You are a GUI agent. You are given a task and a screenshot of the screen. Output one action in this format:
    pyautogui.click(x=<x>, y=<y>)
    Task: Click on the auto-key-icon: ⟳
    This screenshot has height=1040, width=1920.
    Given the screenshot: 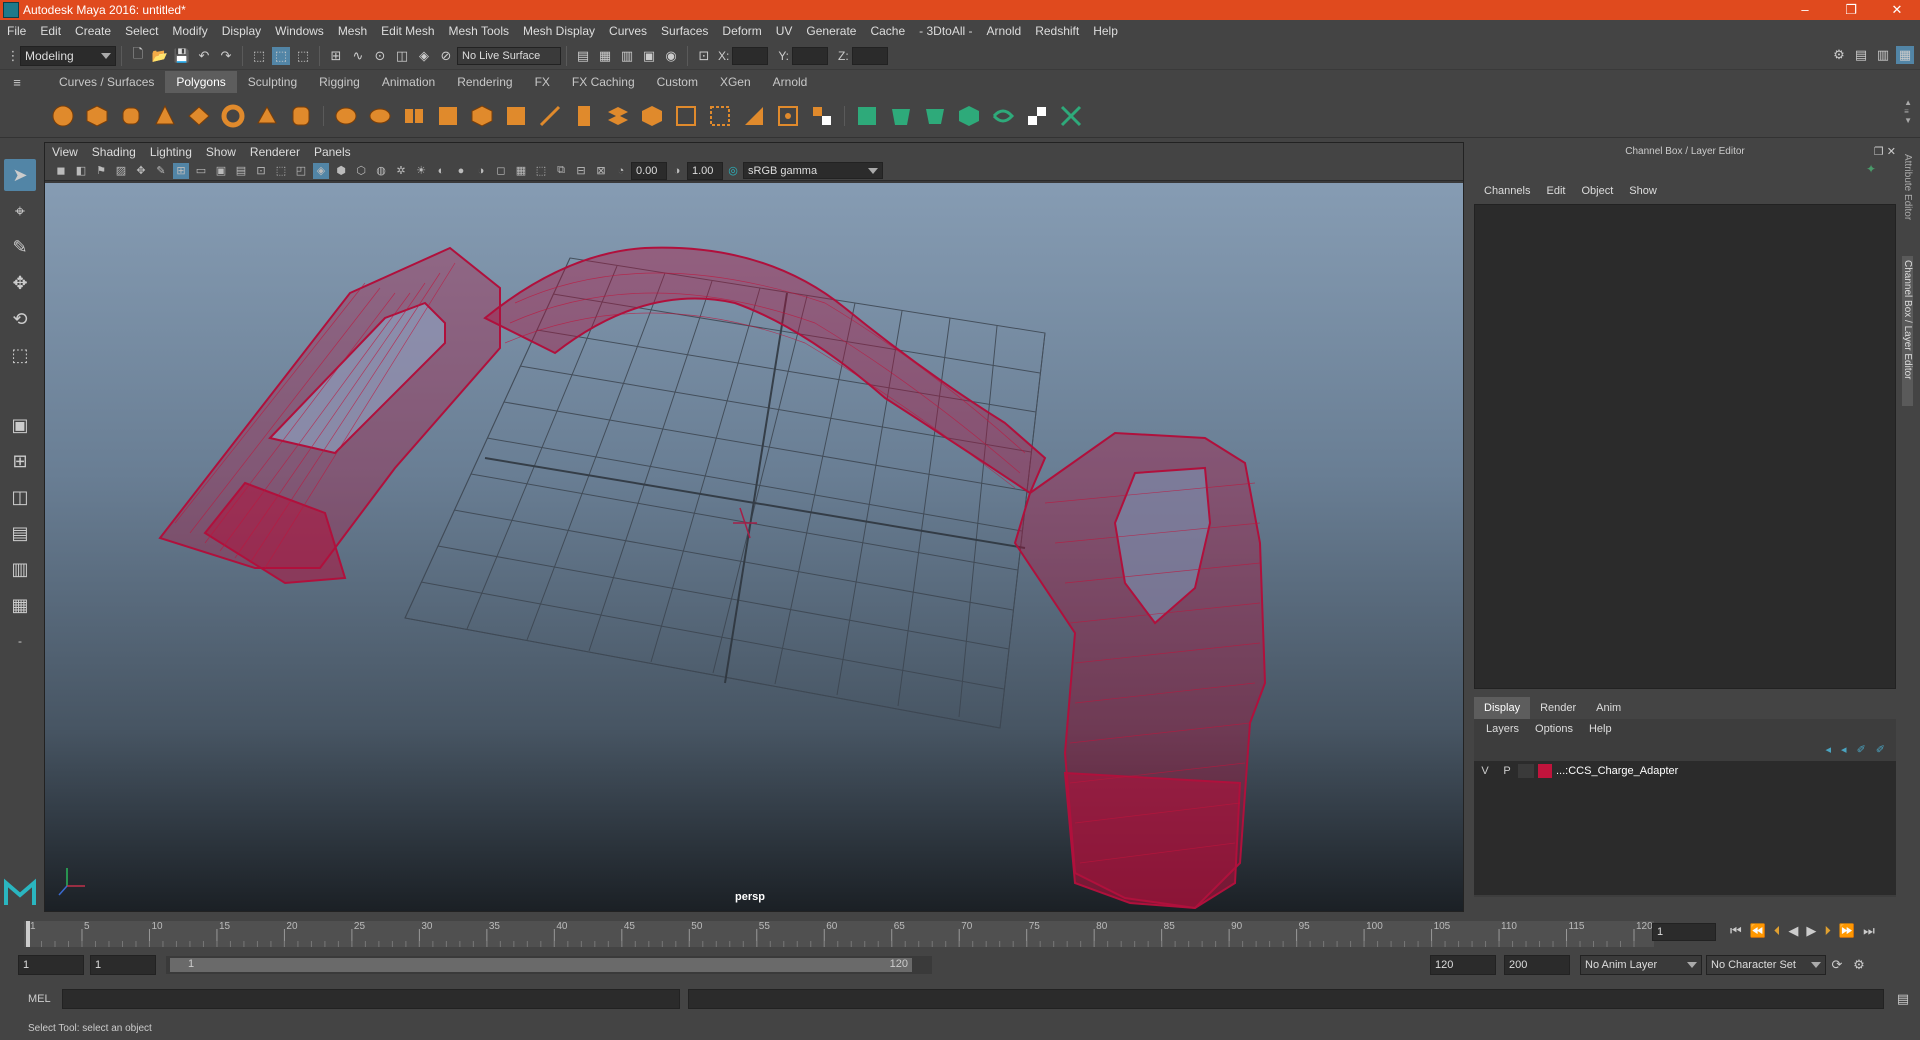 What is the action you would take?
    pyautogui.click(x=1837, y=965)
    